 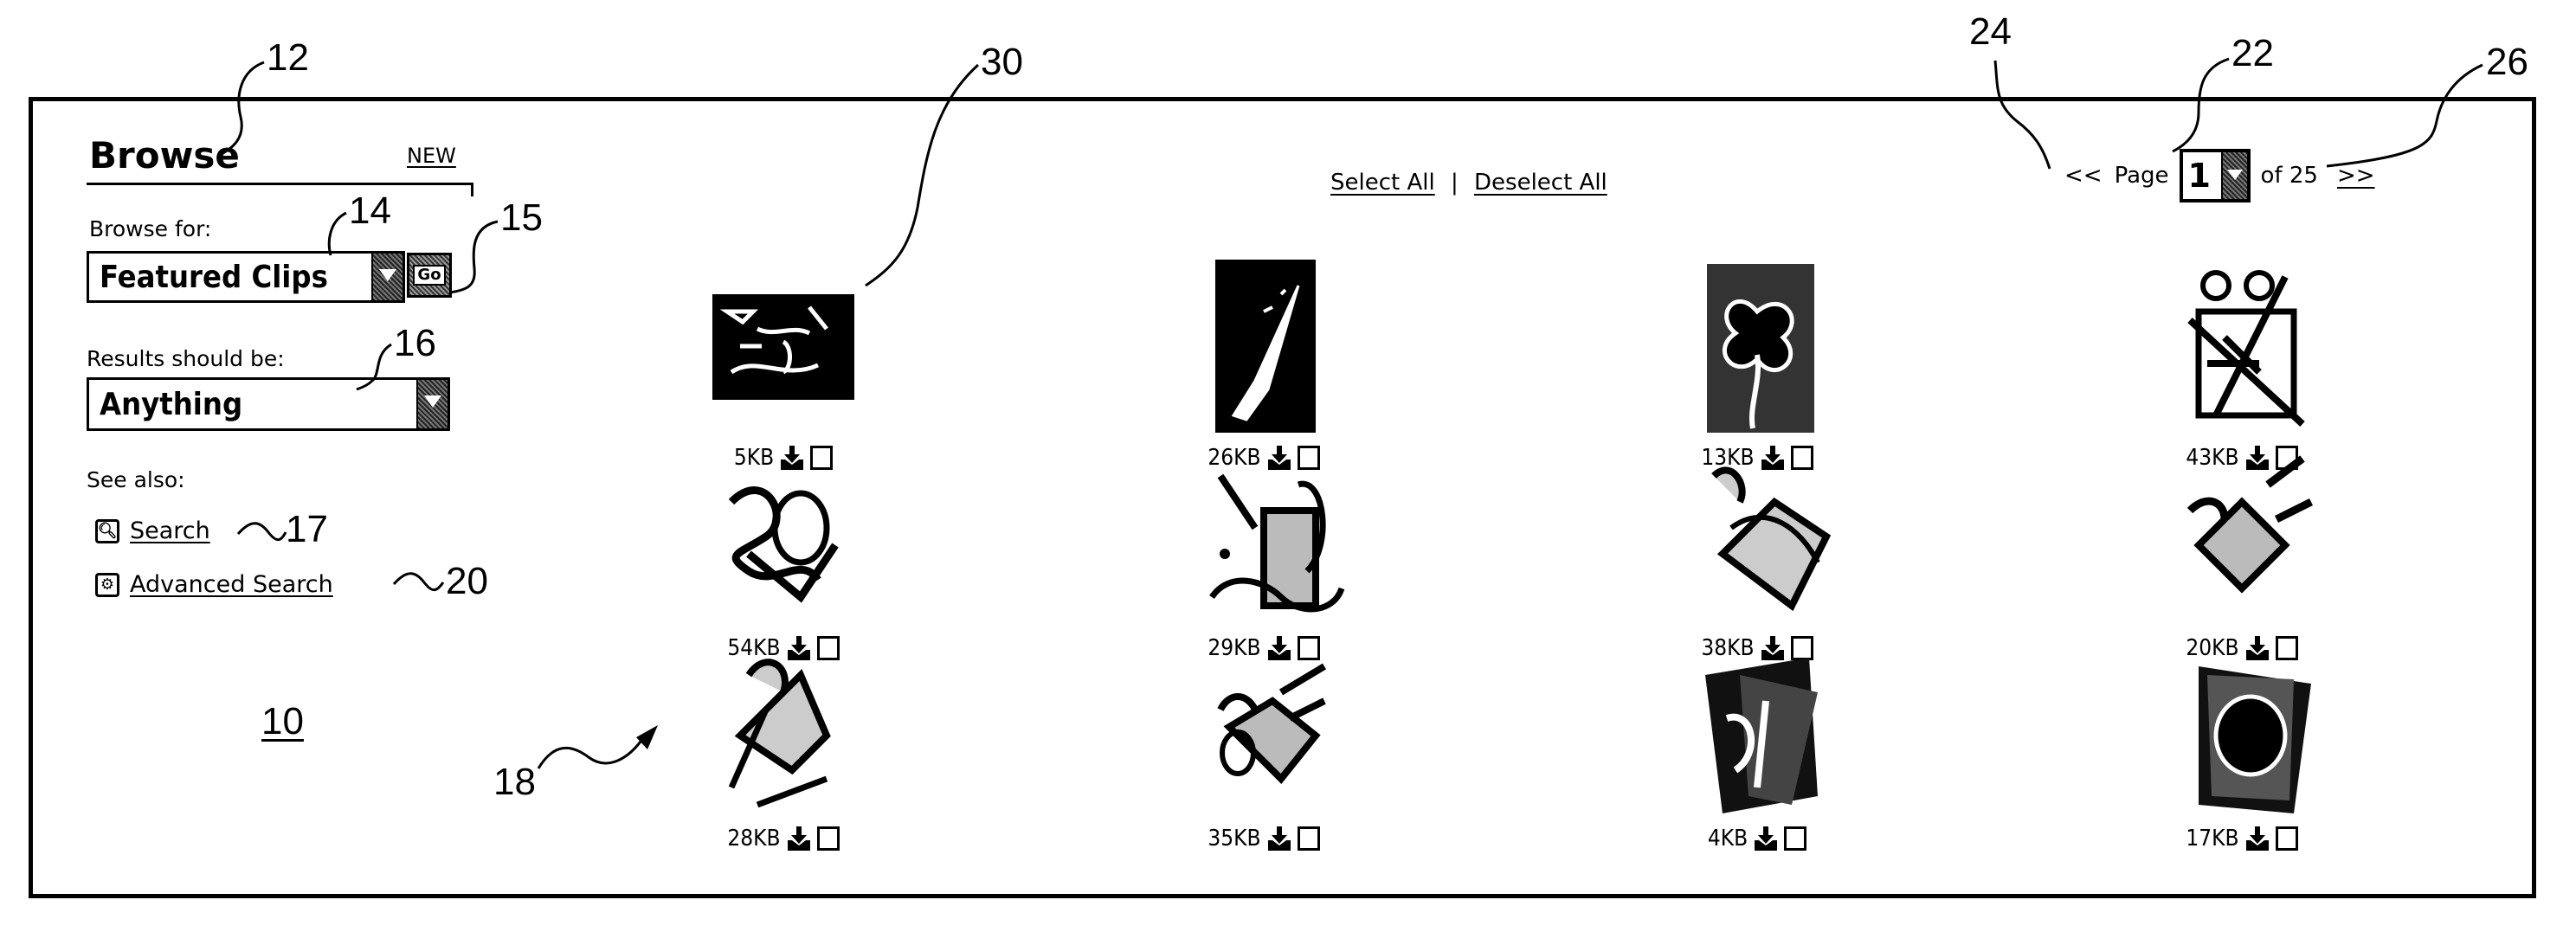 I want to click on ref-numeral-17: 17, so click(x=307, y=529).